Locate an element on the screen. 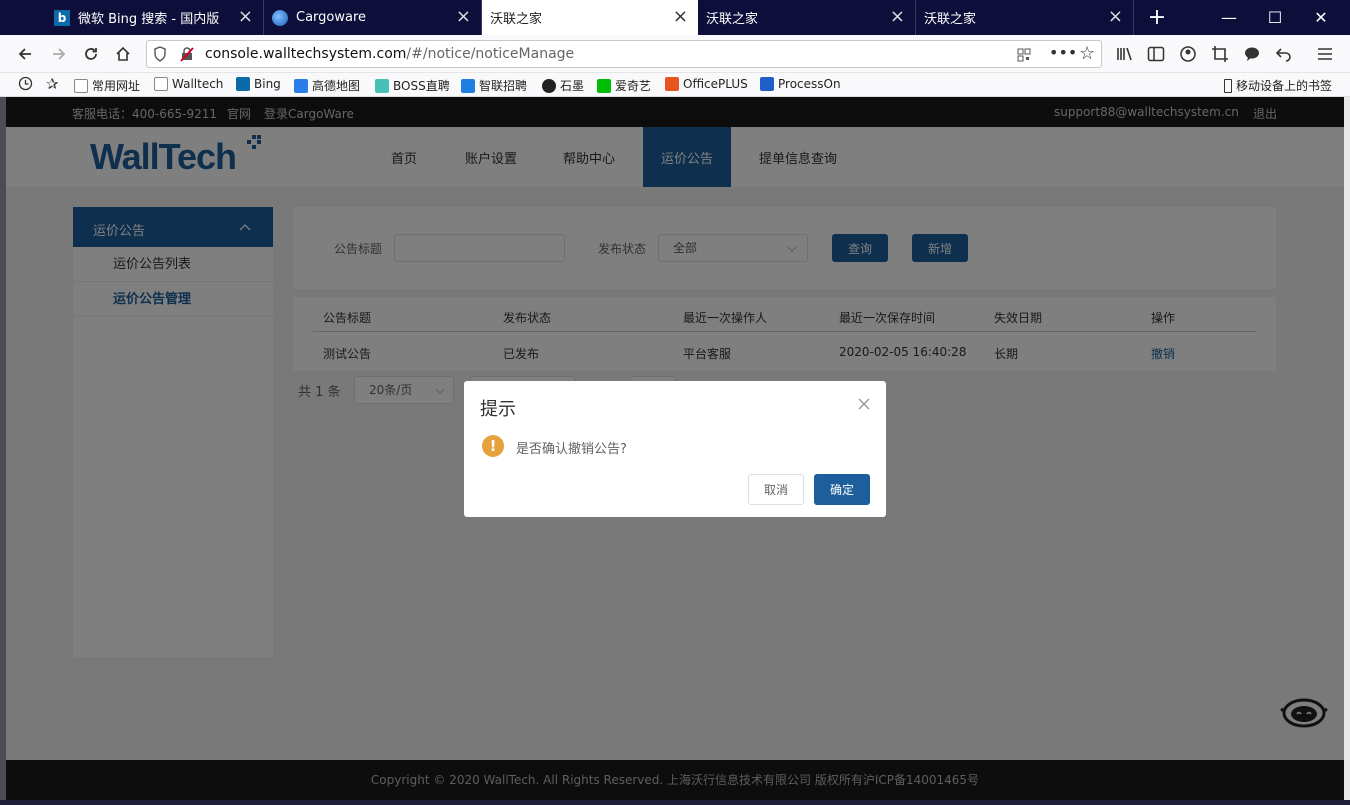 The width and height of the screenshot is (1350, 805). bookmark-item: OfficePLUS is located at coordinates (706, 84).